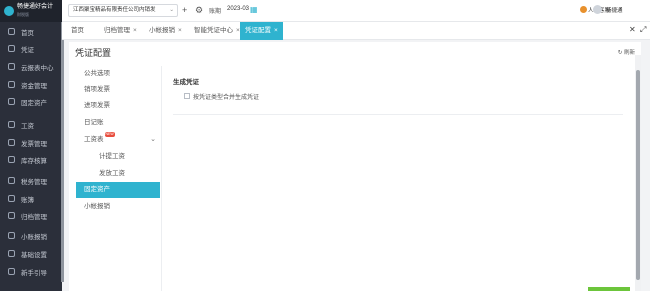 The height and width of the screenshot is (291, 650). What do you see at coordinates (31, 253) in the screenshot?
I see `nav-settings: 基础设置` at bounding box center [31, 253].